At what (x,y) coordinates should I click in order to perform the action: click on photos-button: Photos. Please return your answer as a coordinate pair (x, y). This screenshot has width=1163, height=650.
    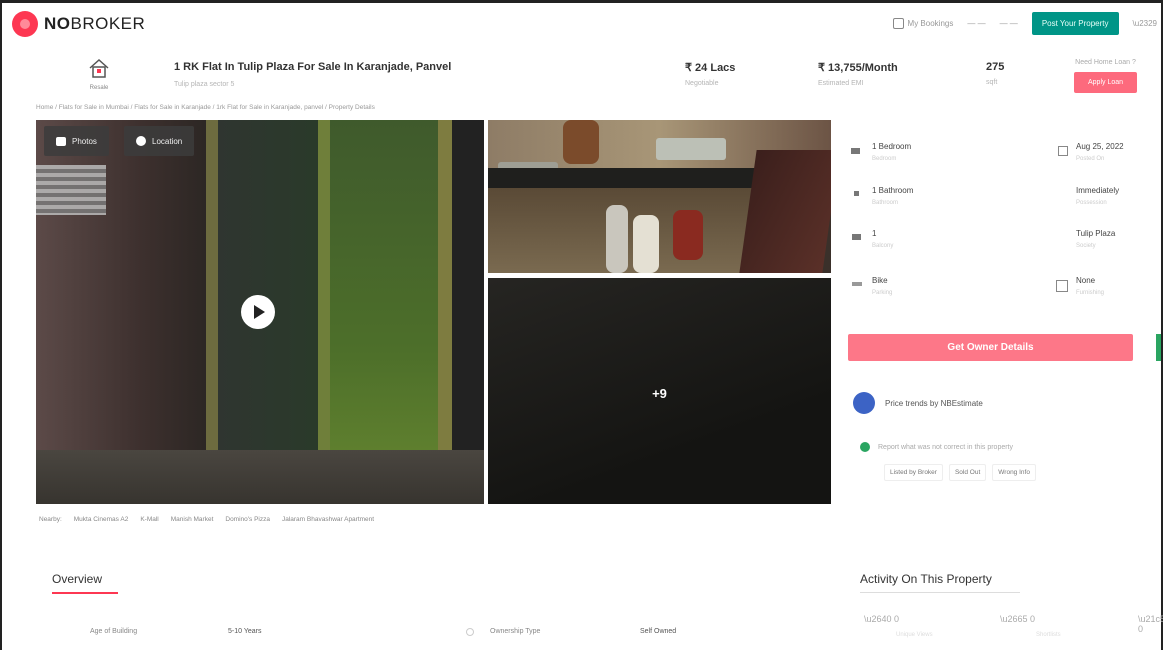
    Looking at the image, I should click on (76, 141).